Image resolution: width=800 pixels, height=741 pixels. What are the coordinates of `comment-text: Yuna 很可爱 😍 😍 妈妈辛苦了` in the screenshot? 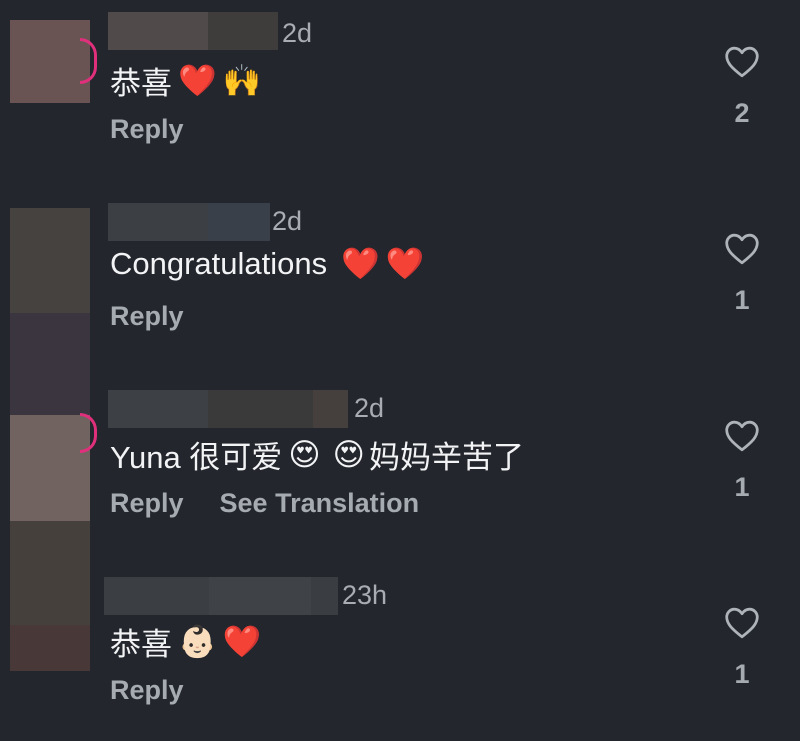 It's located at (317, 456).